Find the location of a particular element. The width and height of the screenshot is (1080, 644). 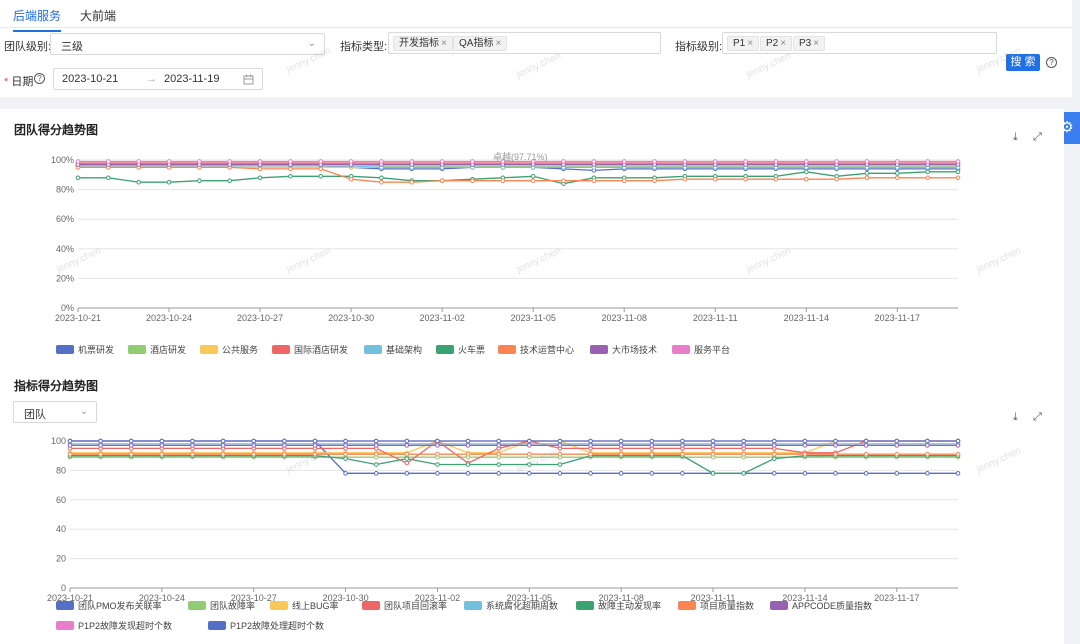

metric-level-tag: P1 × is located at coordinates (743, 43).